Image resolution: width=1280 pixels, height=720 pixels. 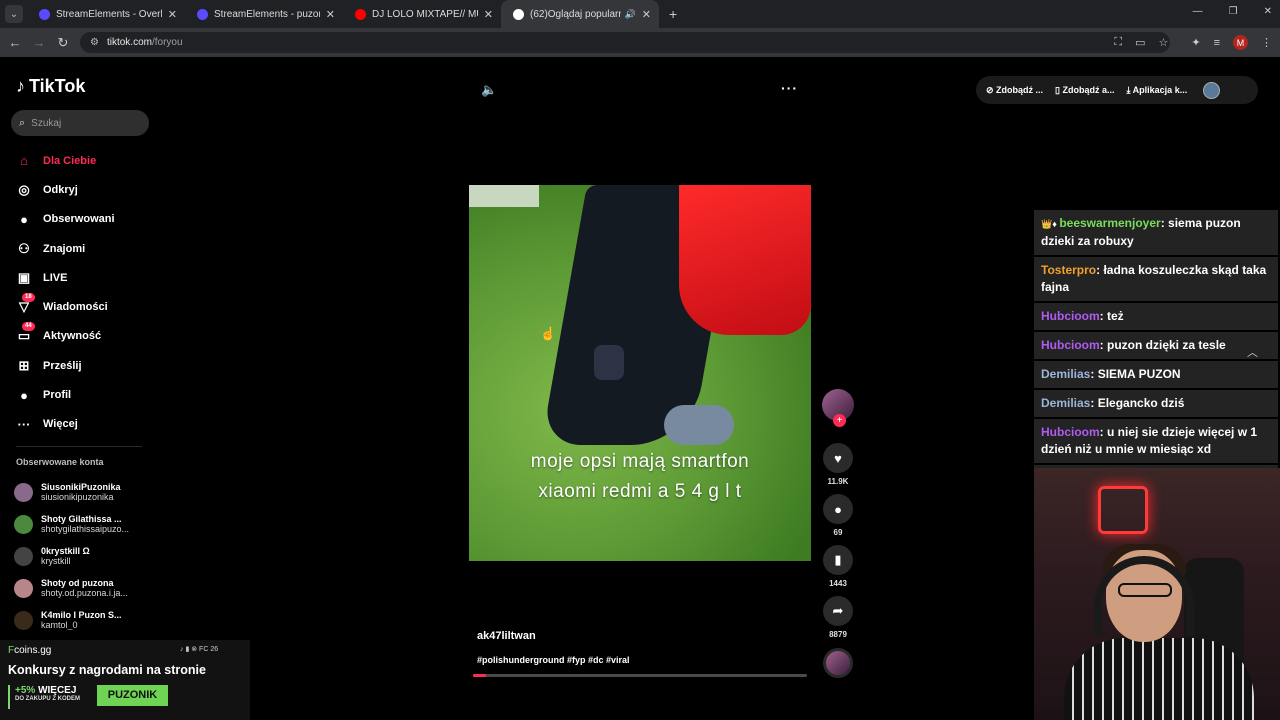 What do you see at coordinates (47, 699) in the screenshot?
I see `discount-subtext: DO ZAKUPU Z KODEM` at bounding box center [47, 699].